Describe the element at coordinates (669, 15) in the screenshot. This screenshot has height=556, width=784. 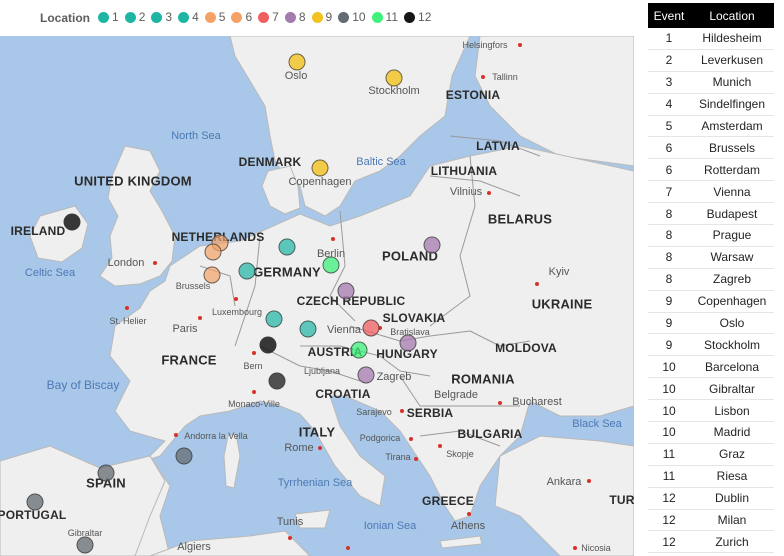
I see `column-header-event: Event` at that location.